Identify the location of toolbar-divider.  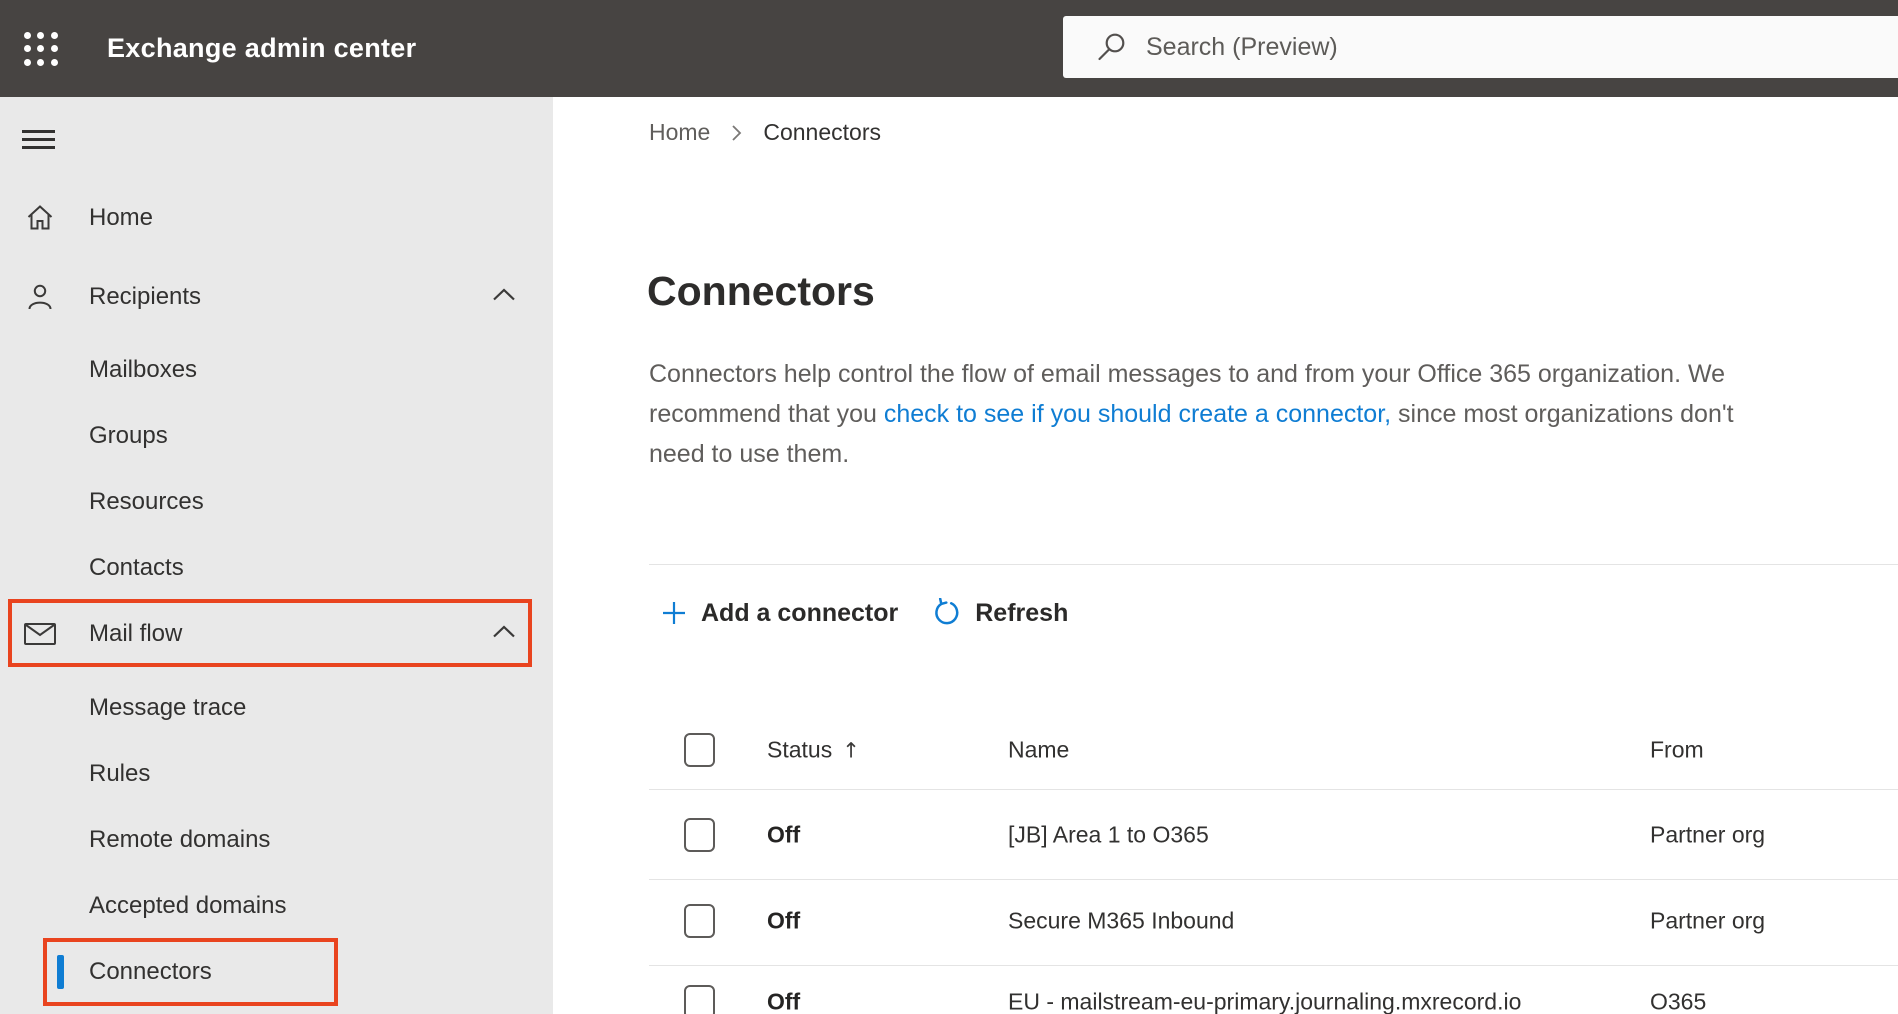
(1273, 564).